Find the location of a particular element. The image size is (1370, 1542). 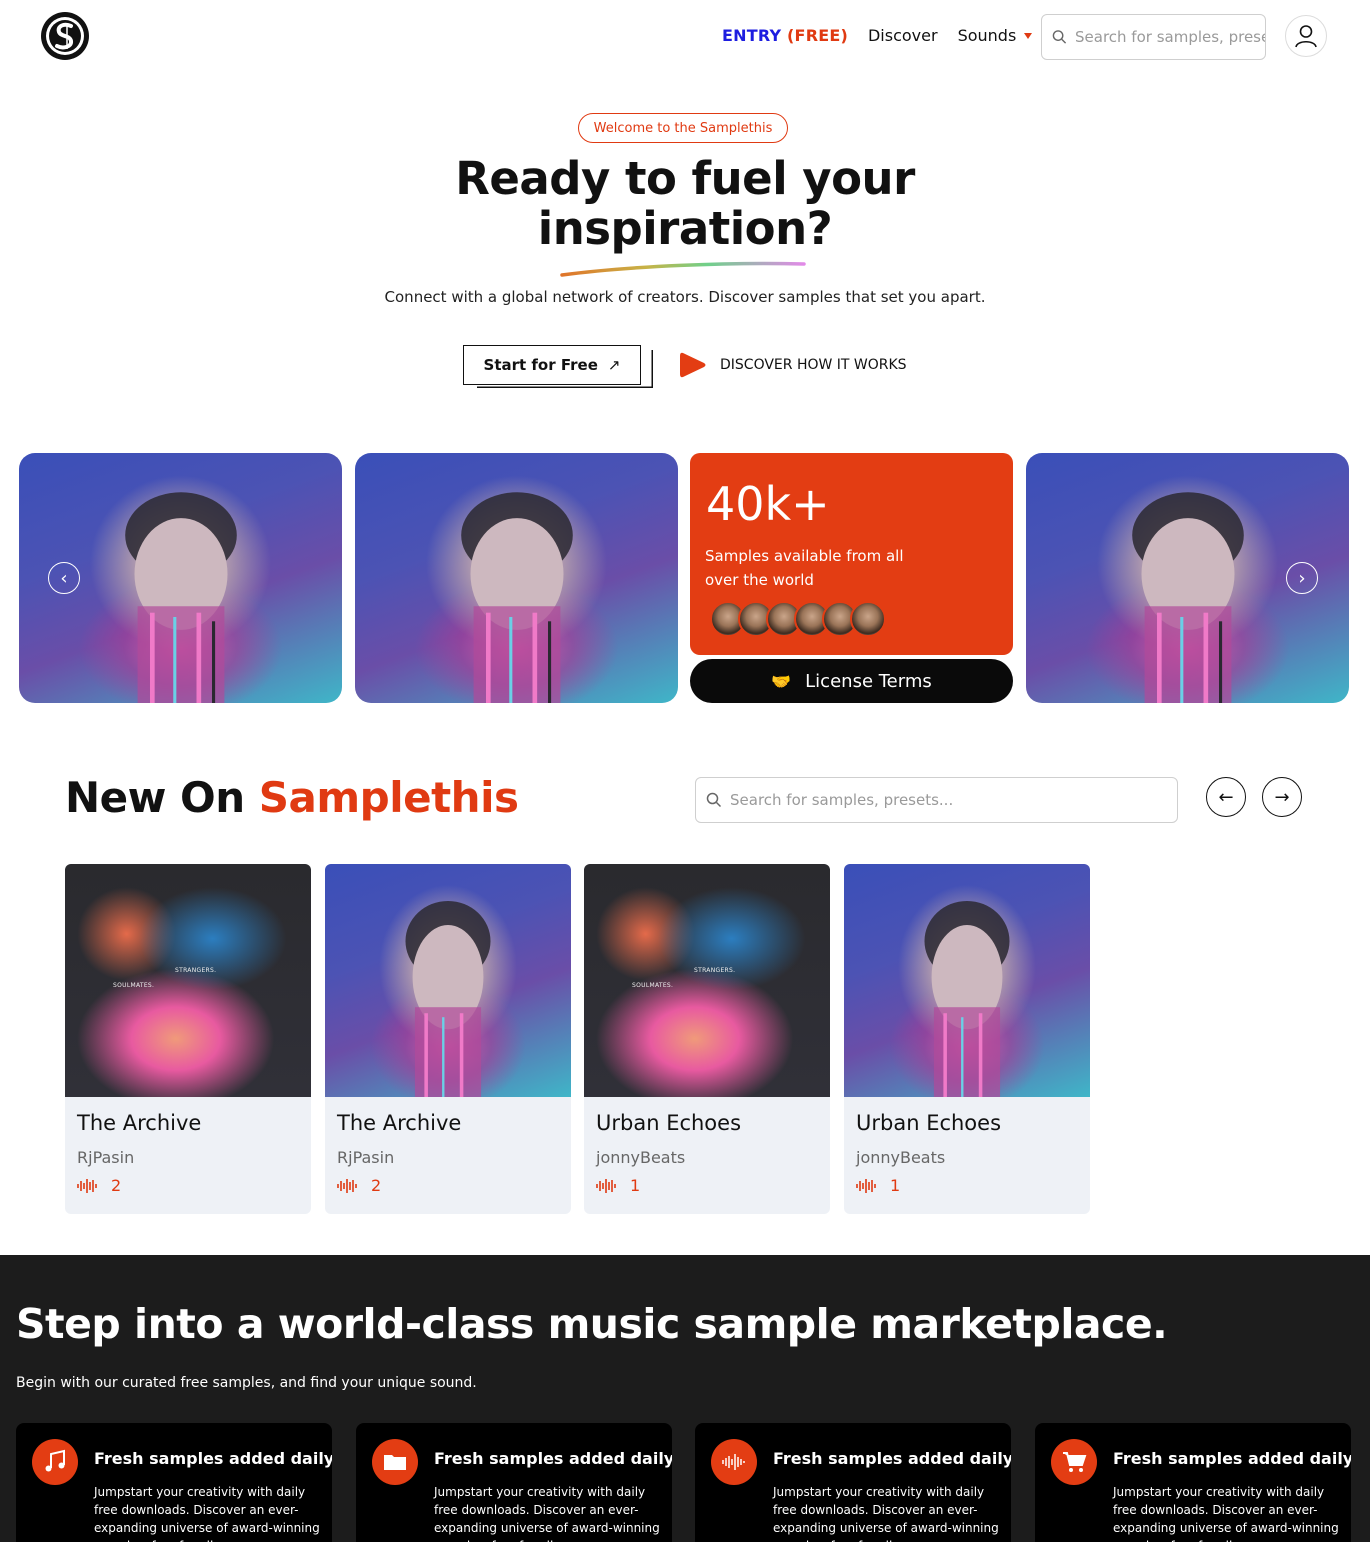

arrow-up-right-icon: ↗ is located at coordinates (614, 365).